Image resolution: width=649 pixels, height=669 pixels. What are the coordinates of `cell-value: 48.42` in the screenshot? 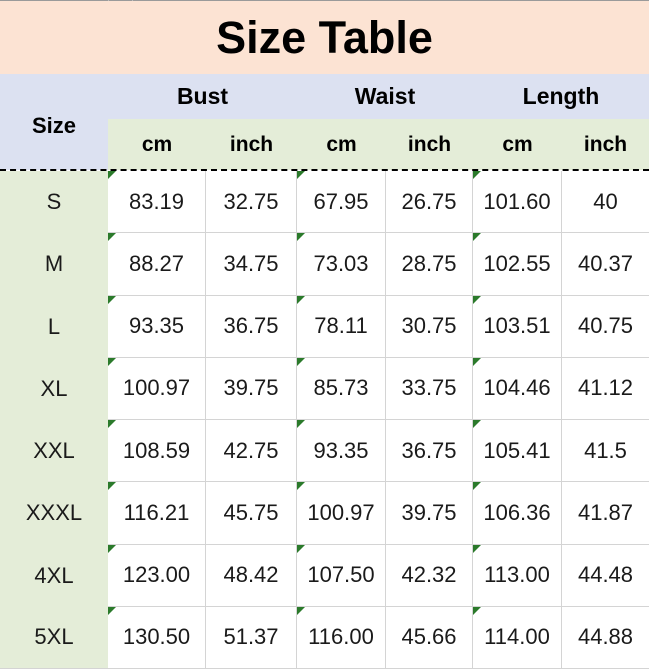 It's located at (251, 575).